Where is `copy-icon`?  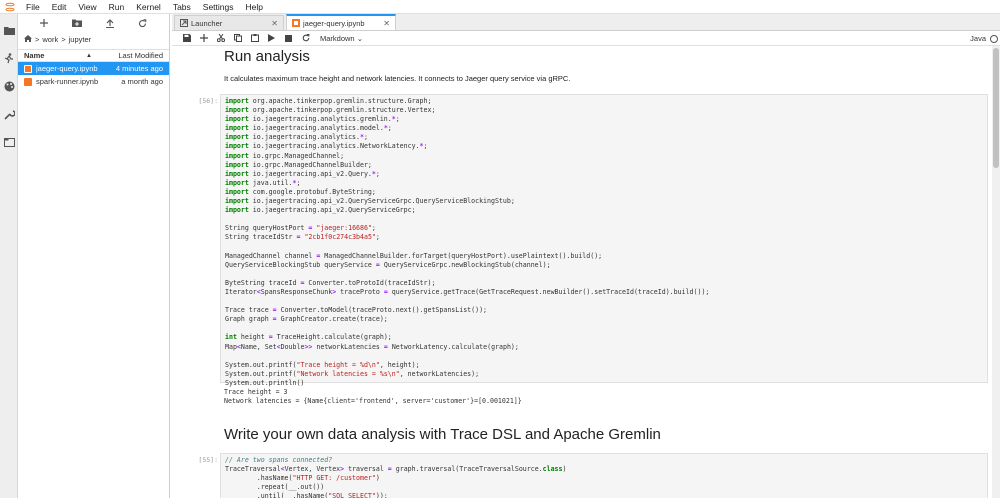
copy-icon is located at coordinates (237, 38).